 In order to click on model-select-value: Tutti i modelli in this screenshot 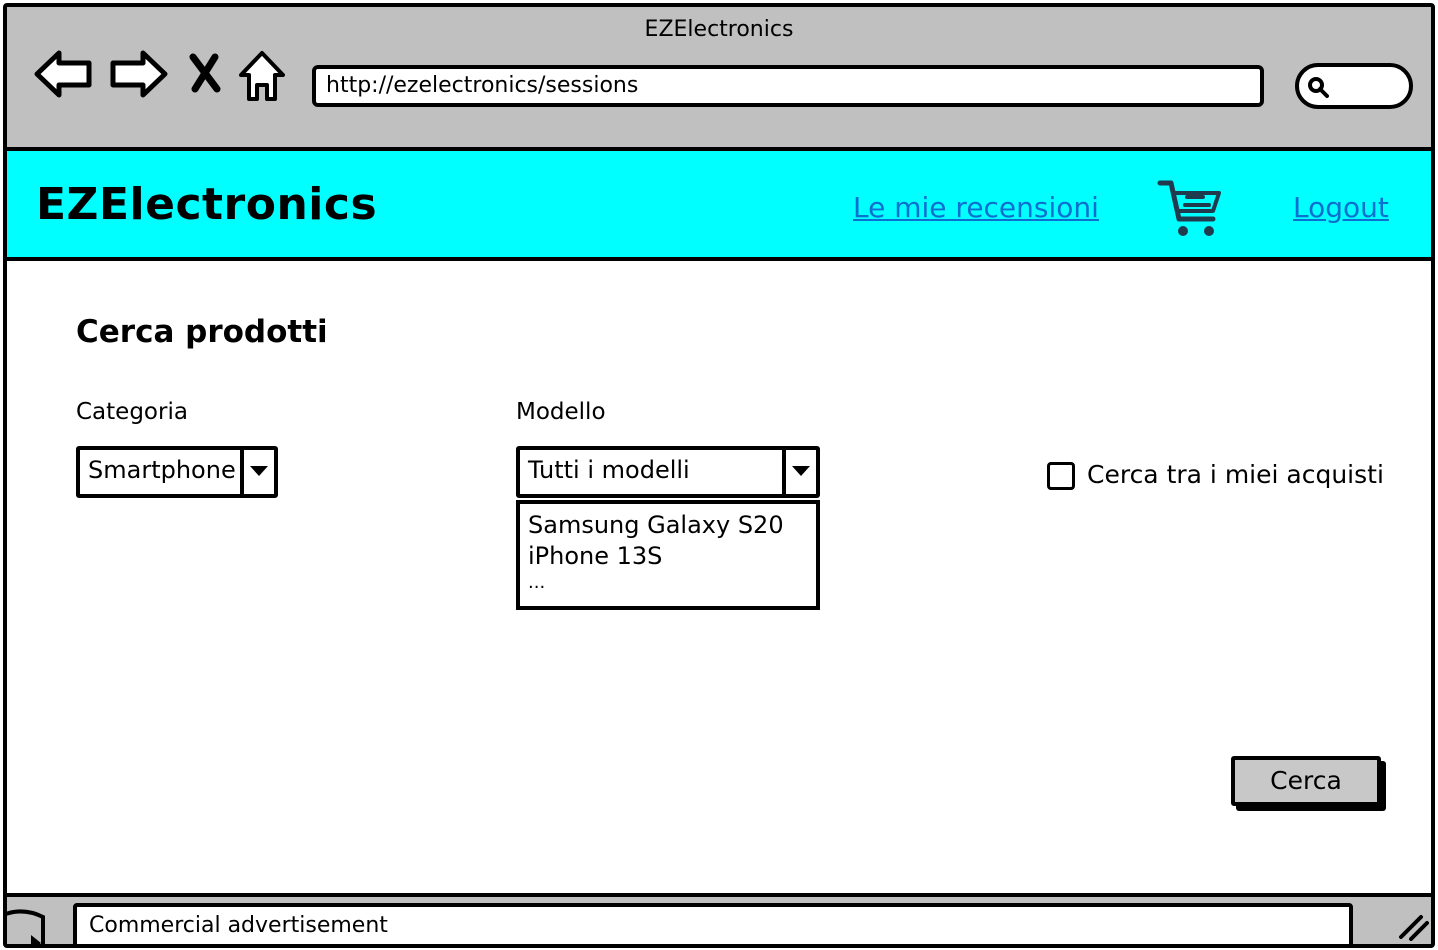, I will do `click(609, 470)`.